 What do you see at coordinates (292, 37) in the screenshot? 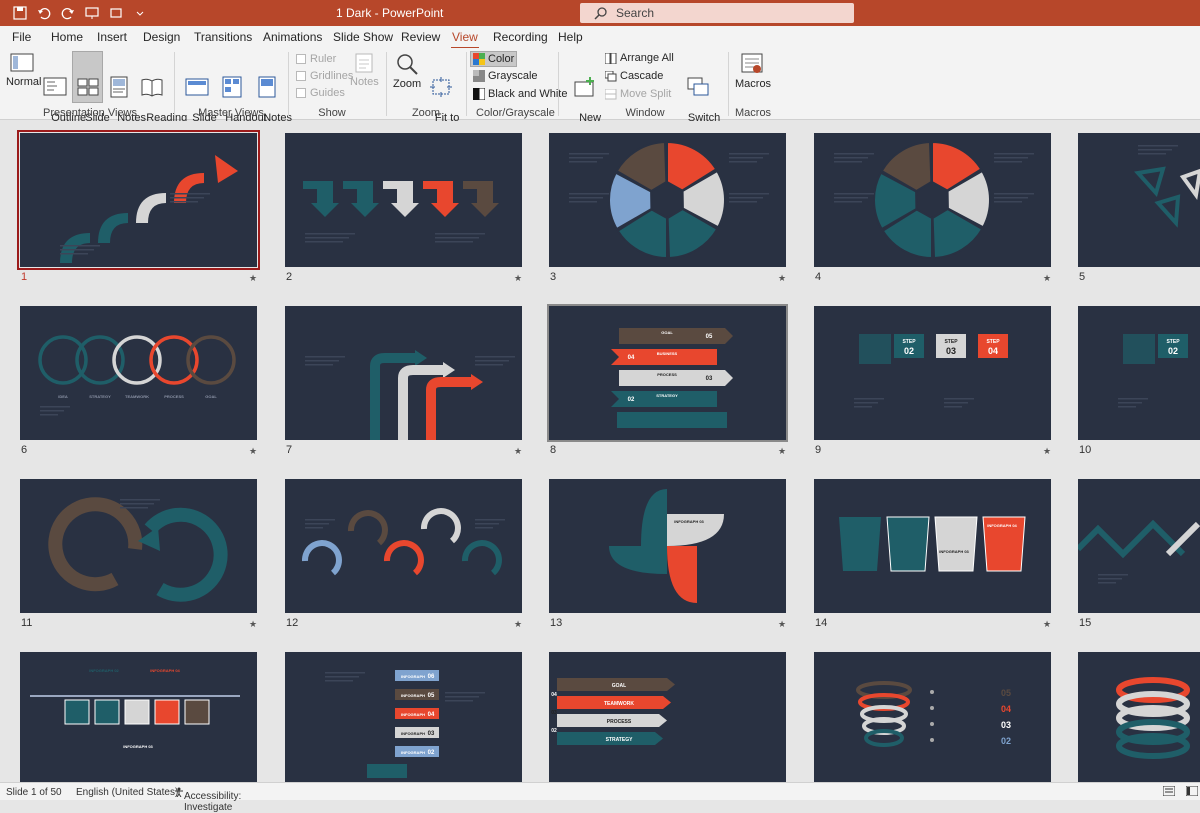
I see `tab-animations: Animations` at bounding box center [292, 37].